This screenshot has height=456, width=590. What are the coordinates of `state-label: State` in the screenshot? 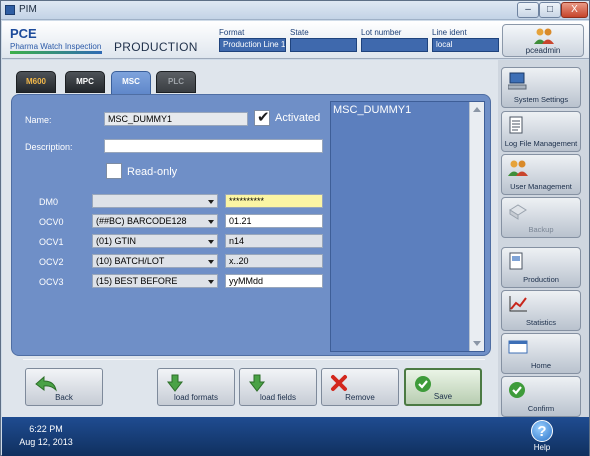 It's located at (299, 32).